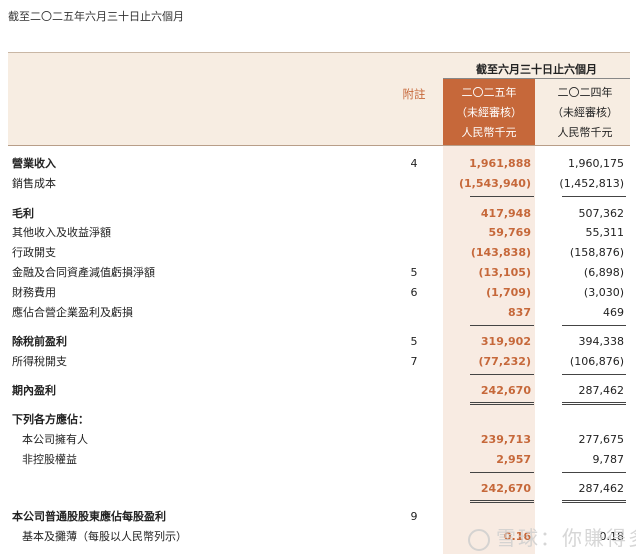  Describe the element at coordinates (414, 516) in the screenshot. I see `row-note: 9` at that location.